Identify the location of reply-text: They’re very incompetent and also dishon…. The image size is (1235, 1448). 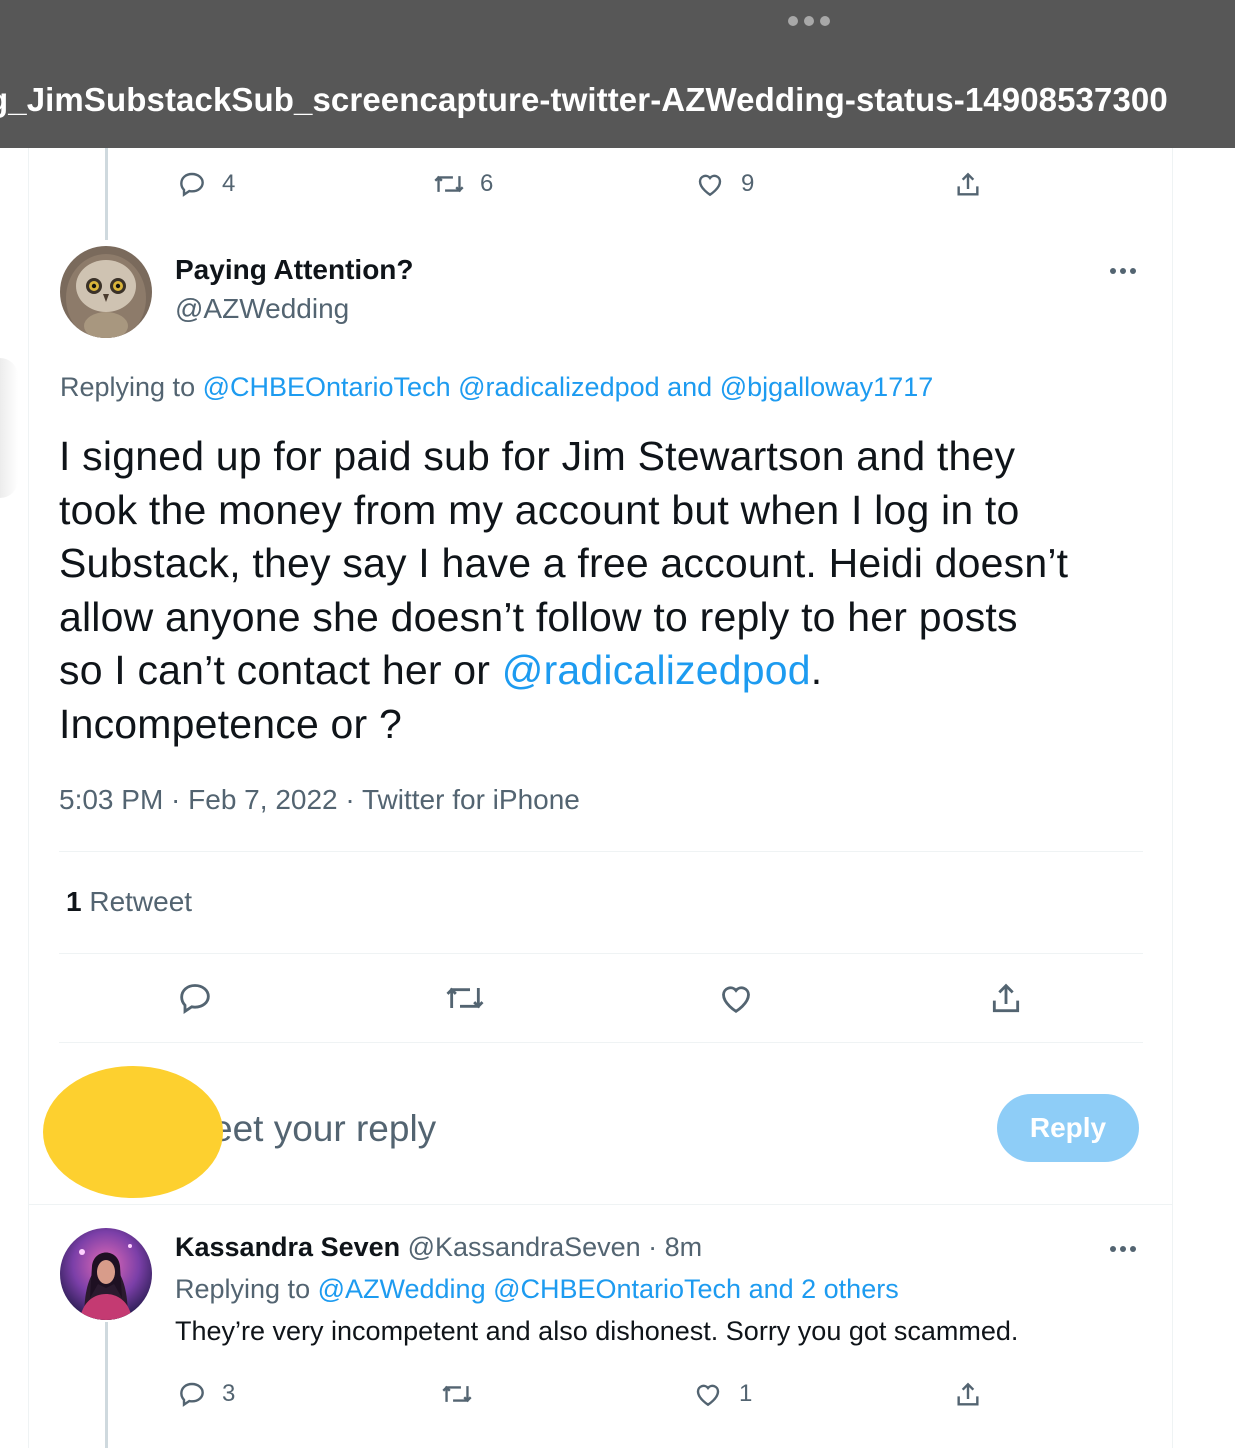
(597, 1331).